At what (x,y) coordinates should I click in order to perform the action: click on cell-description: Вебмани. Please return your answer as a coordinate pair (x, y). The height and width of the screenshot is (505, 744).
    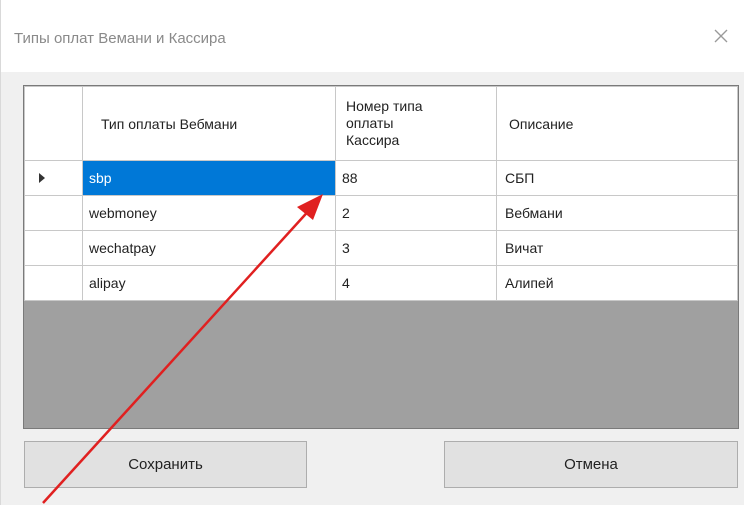
    Looking at the image, I should click on (617, 213).